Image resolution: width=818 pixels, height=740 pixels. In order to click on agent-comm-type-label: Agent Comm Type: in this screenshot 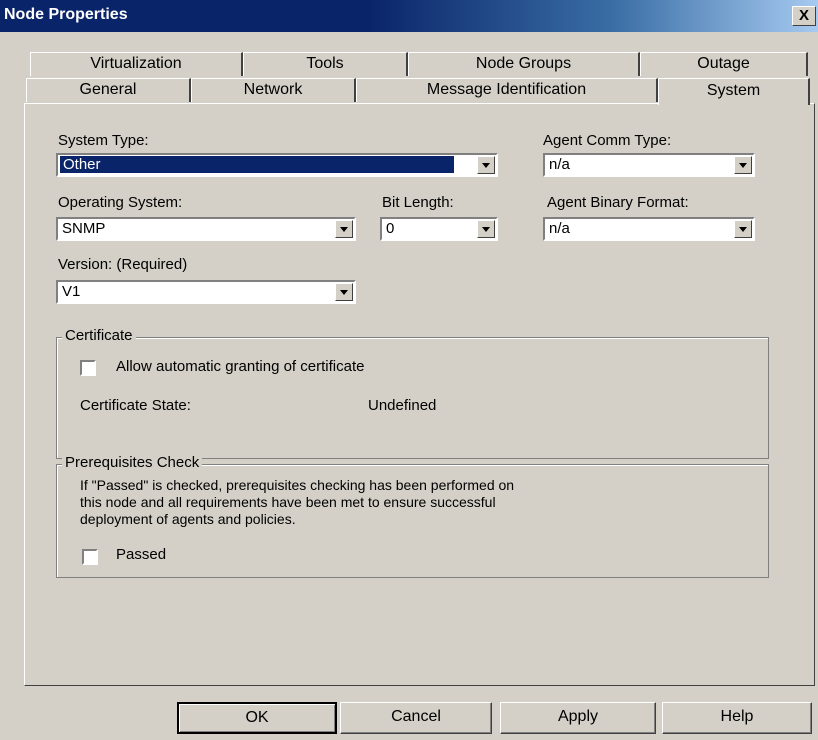, I will do `click(607, 140)`.